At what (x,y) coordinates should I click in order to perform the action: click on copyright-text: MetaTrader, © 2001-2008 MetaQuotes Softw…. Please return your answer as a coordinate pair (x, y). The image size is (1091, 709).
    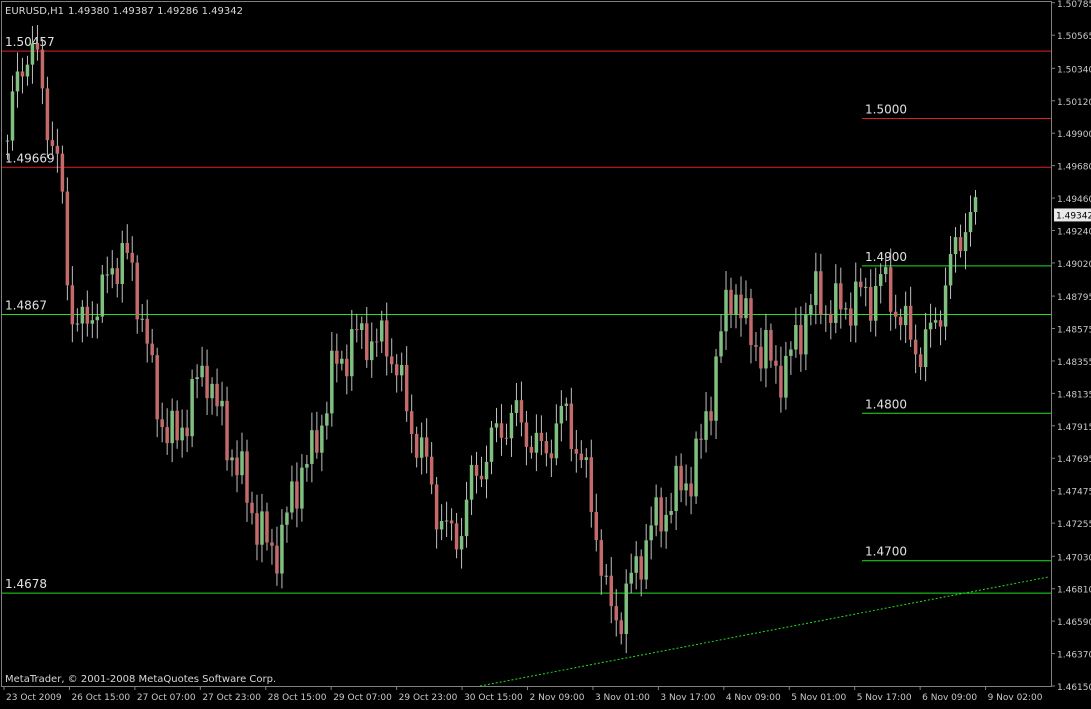
    Looking at the image, I should click on (140, 679).